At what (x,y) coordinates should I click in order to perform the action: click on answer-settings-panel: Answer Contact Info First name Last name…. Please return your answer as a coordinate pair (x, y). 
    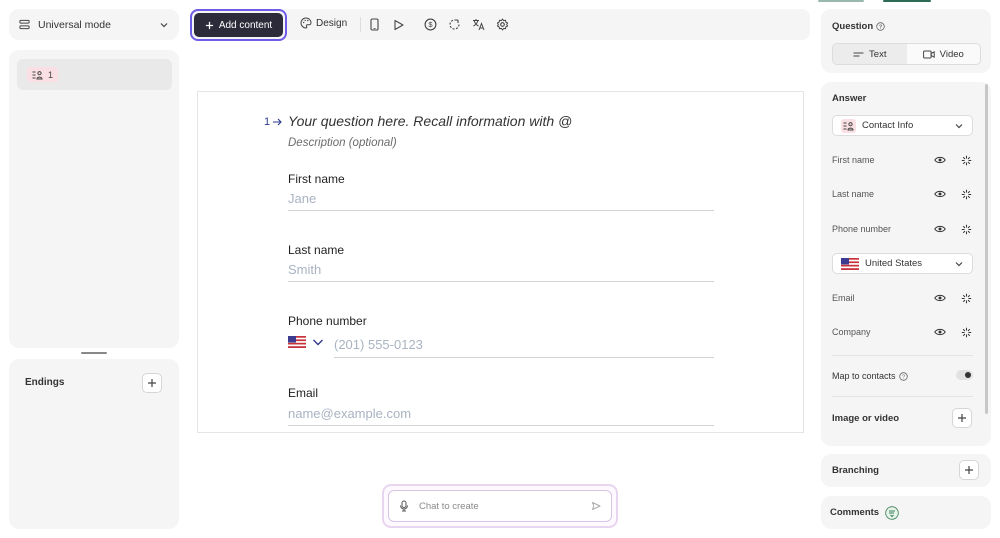
    Looking at the image, I should click on (906, 264).